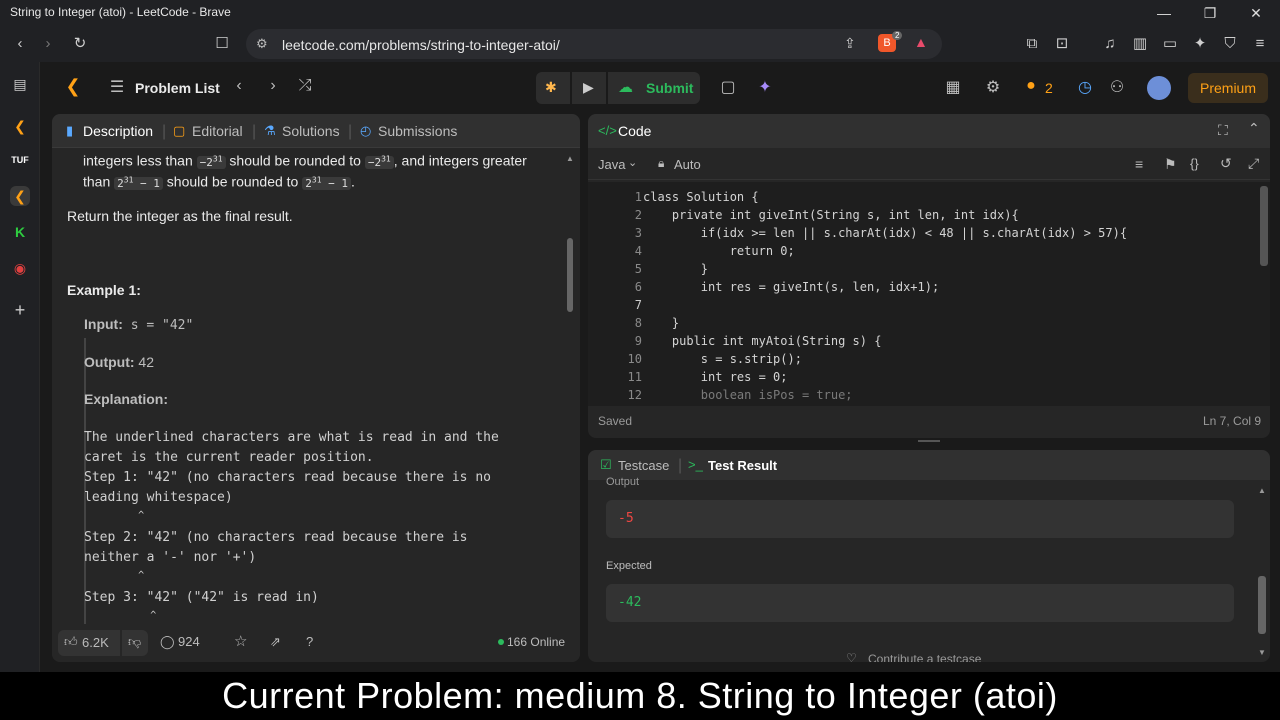 This screenshot has width=1280, height=720. I want to click on minimize-icon: —, so click(1164, 13).